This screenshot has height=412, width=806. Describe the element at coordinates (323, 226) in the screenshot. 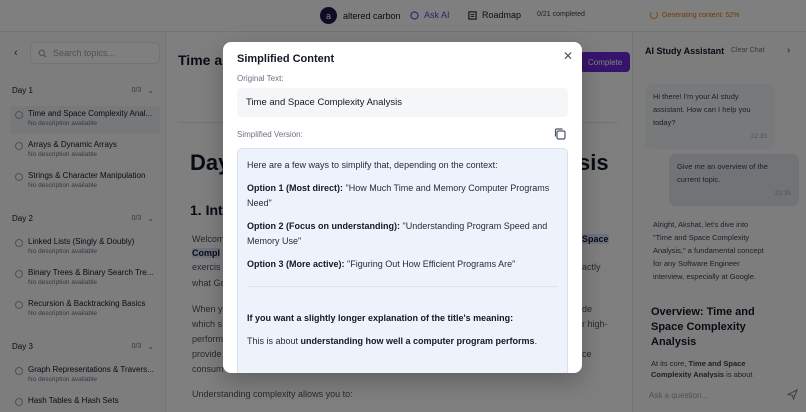

I see `option-label: Option 2 (Focus on understanding):` at that location.